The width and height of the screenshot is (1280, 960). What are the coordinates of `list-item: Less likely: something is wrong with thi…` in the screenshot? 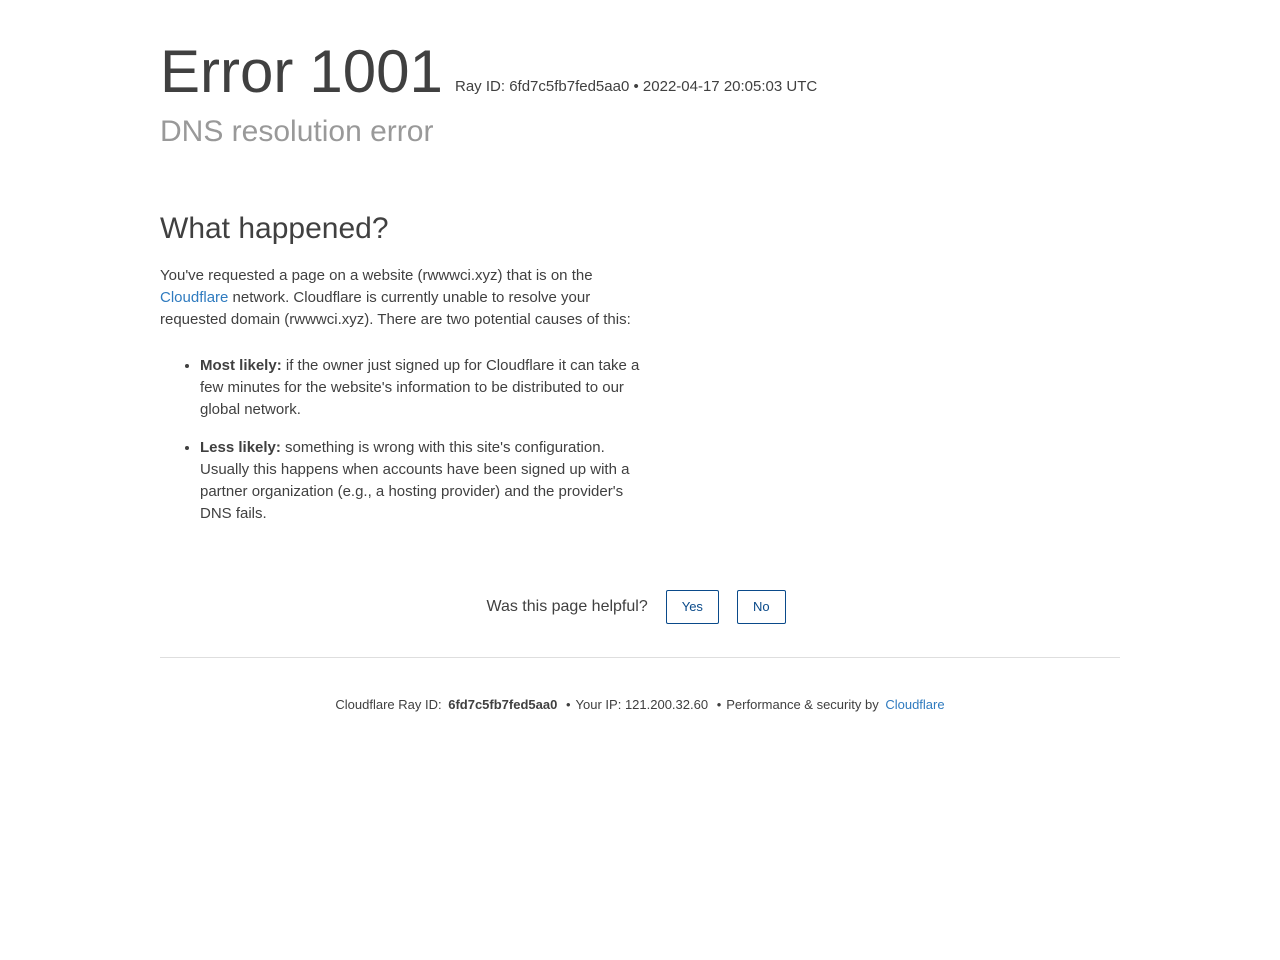 It's located at (425, 481).